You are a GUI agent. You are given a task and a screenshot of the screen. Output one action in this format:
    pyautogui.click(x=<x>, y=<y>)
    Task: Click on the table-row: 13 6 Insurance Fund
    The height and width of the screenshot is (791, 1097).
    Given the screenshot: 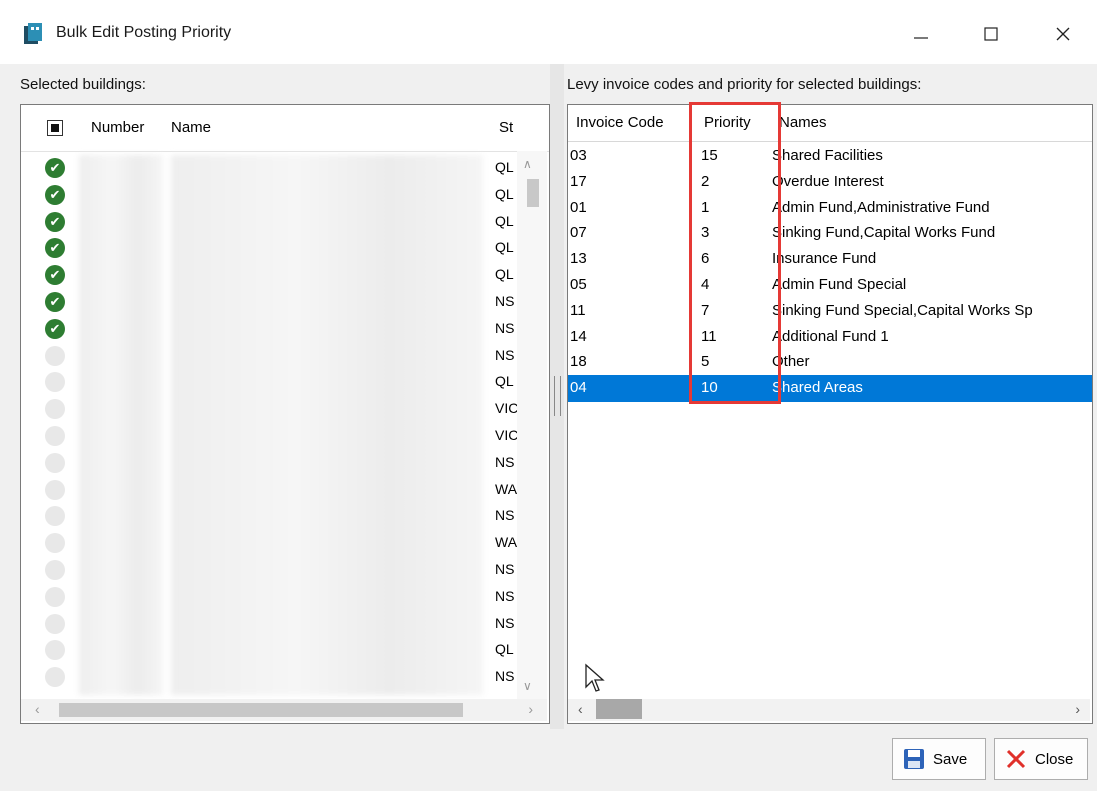 What is the action you would take?
    pyautogui.click(x=830, y=260)
    